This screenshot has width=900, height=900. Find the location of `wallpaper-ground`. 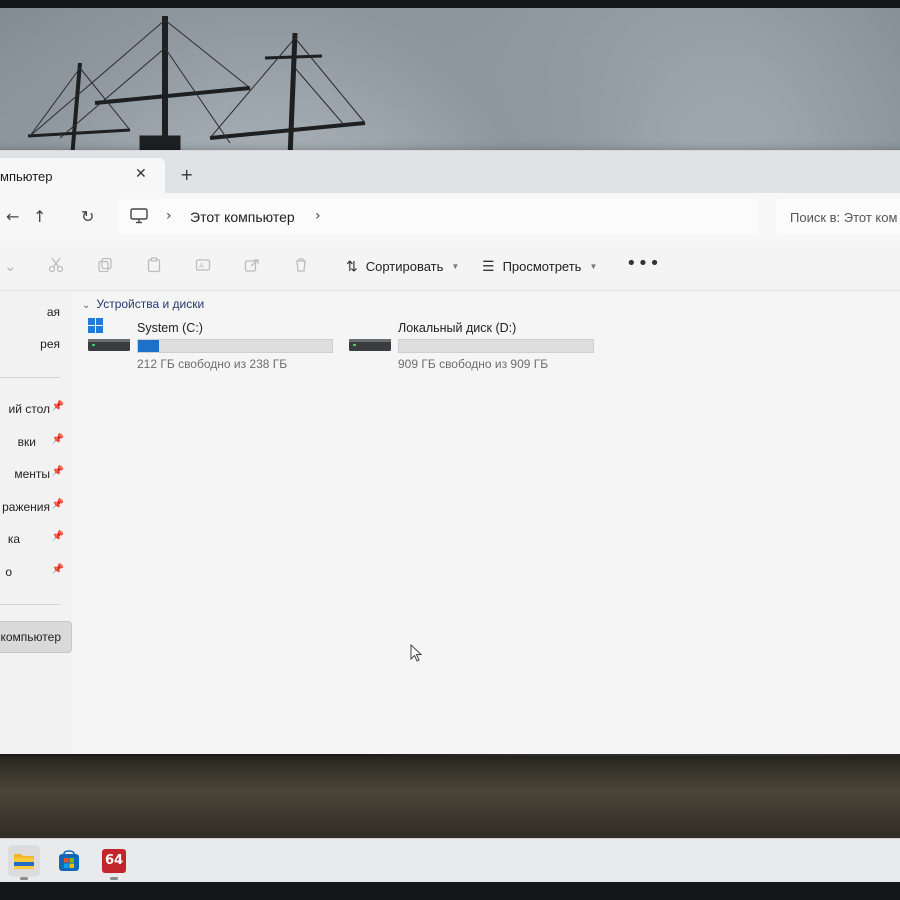

wallpaper-ground is located at coordinates (450, 801).